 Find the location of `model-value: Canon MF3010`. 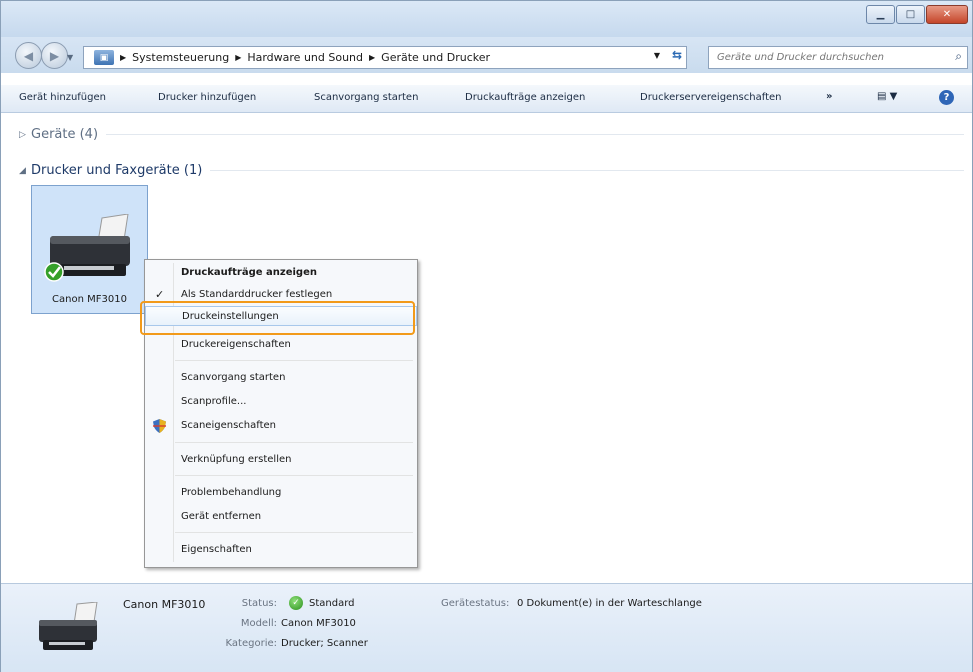

model-value: Canon MF3010 is located at coordinates (318, 623).